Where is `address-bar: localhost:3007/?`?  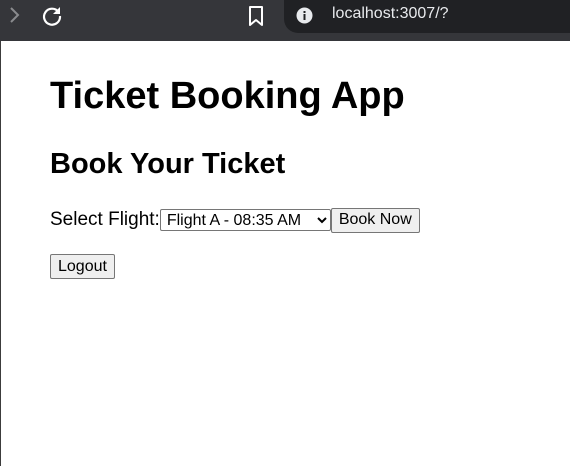 address-bar: localhost:3007/? is located at coordinates (427, 16).